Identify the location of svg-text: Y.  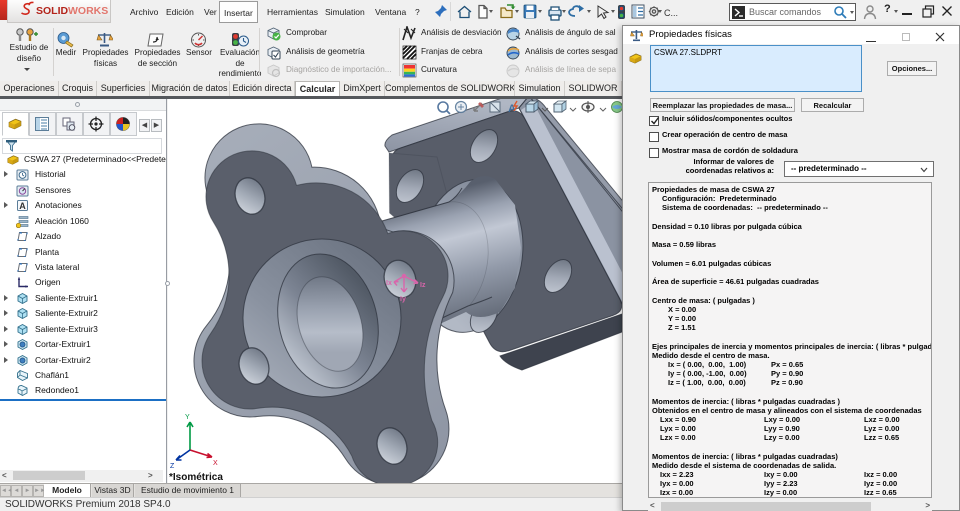
(187, 417).